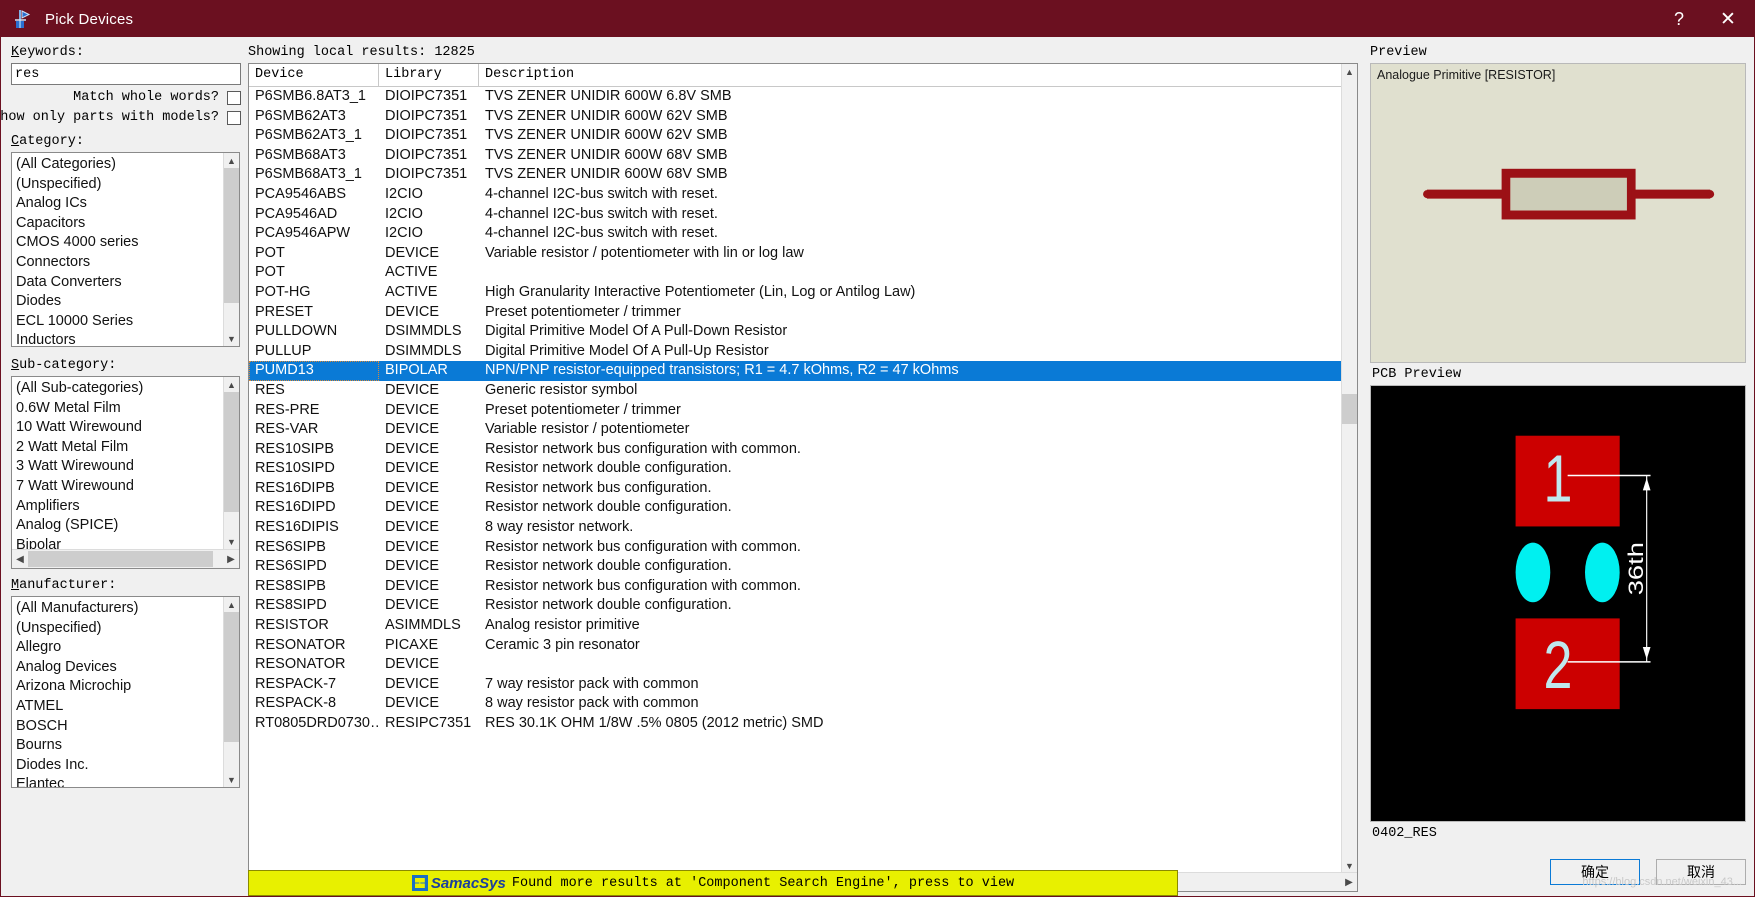  What do you see at coordinates (1679, 19) in the screenshot?
I see `help-button: ?` at bounding box center [1679, 19].